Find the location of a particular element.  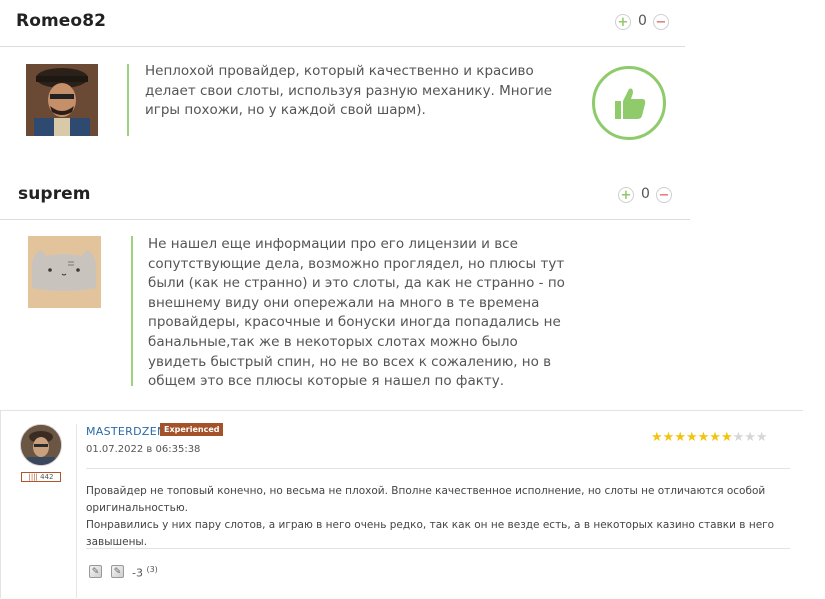

post-column-divider is located at coordinates (76, 511).